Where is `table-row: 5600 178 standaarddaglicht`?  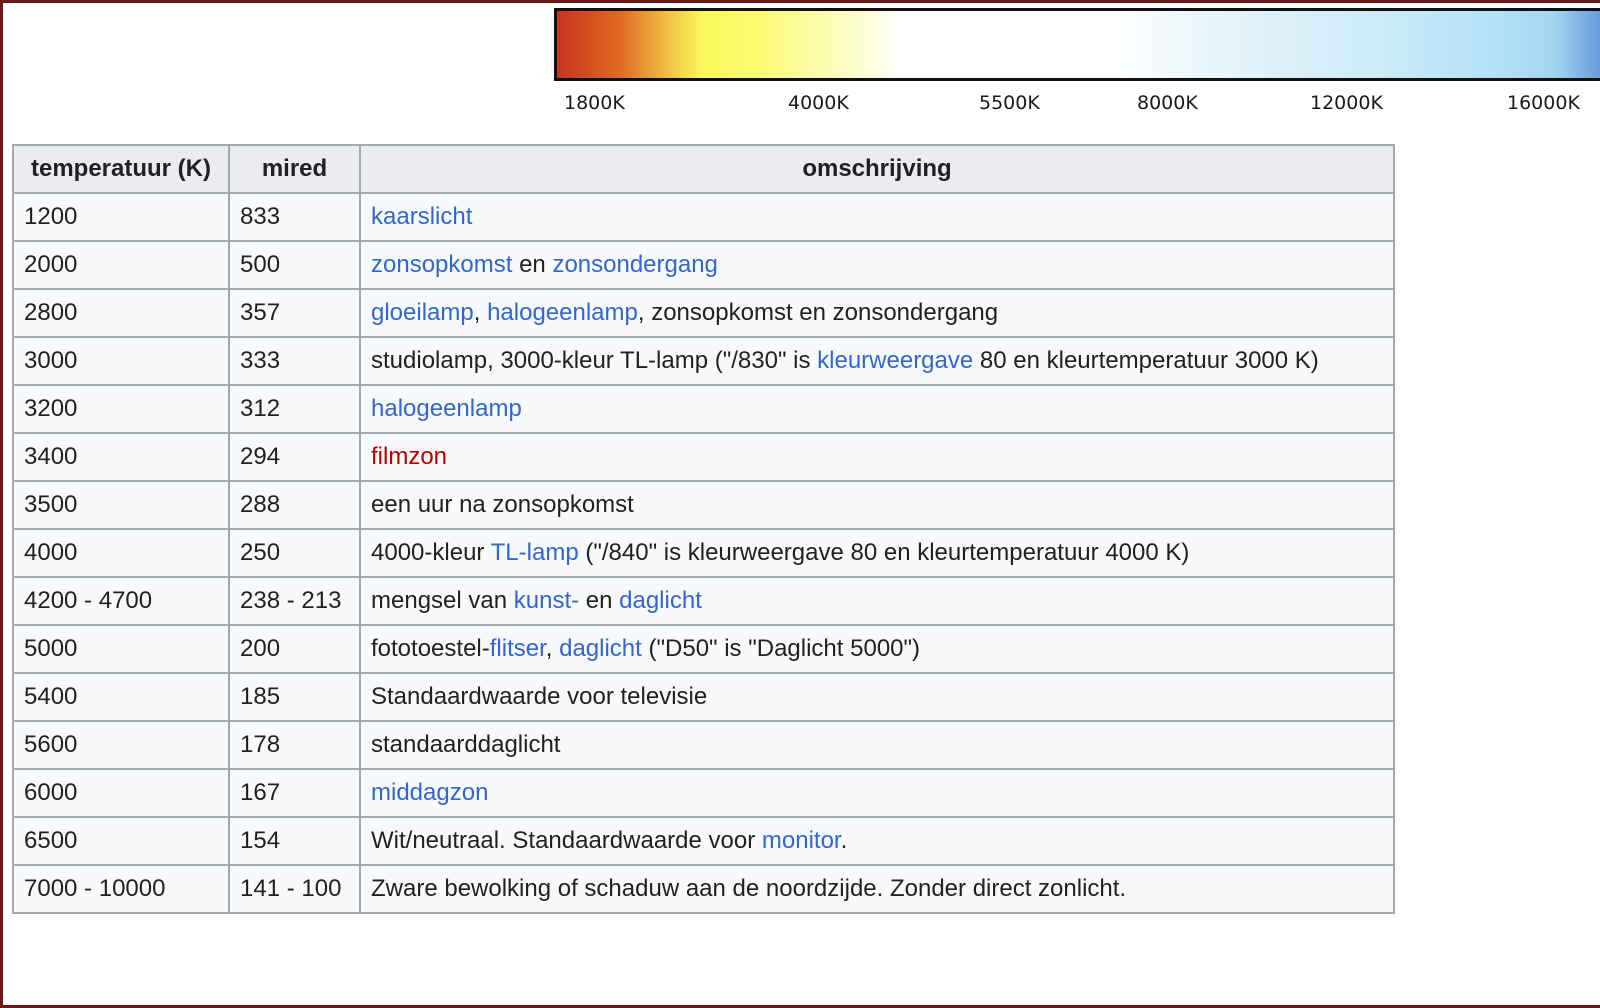
table-row: 5600 178 standaarddaglicht is located at coordinates (703, 745).